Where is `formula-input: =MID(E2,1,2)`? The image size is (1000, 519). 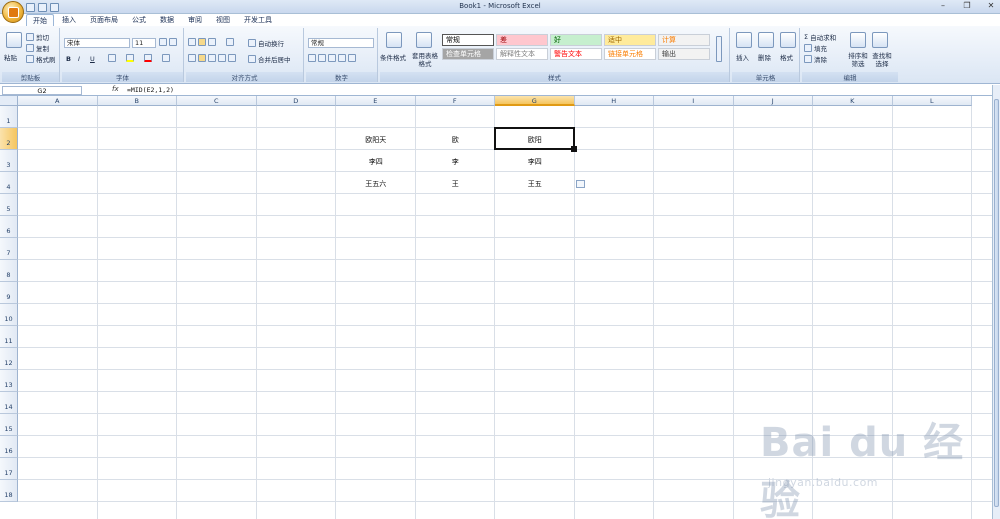
formula-input: =MID(E2,1,2) is located at coordinates (150, 90).